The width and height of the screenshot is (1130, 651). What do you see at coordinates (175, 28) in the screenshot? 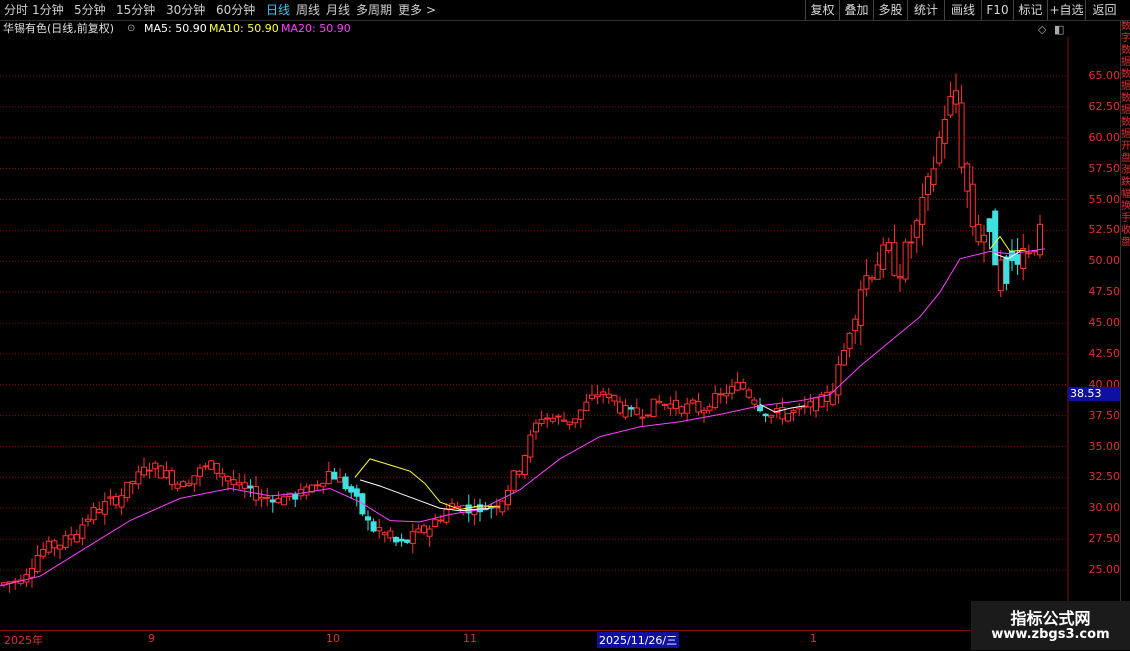
I see `ma5-value: MA5: 50.90` at bounding box center [175, 28].